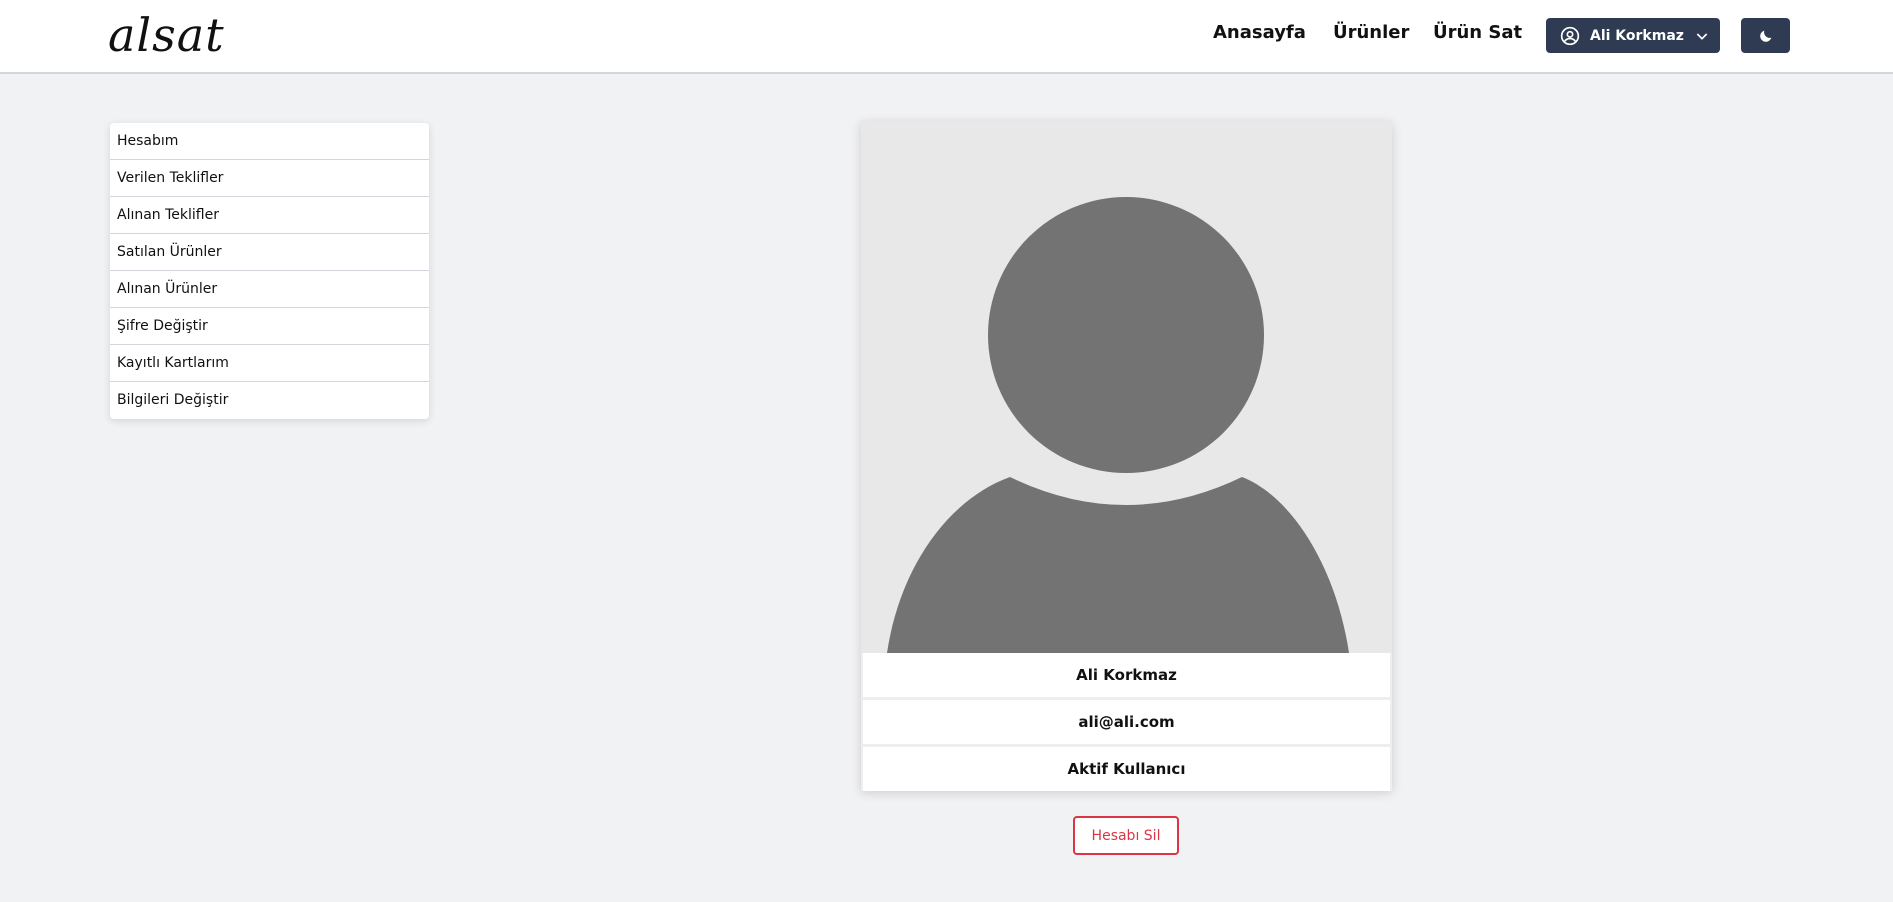 This screenshot has height=902, width=1893. I want to click on sidebar-item-received-offers: Alınan Teklifler, so click(269, 215).